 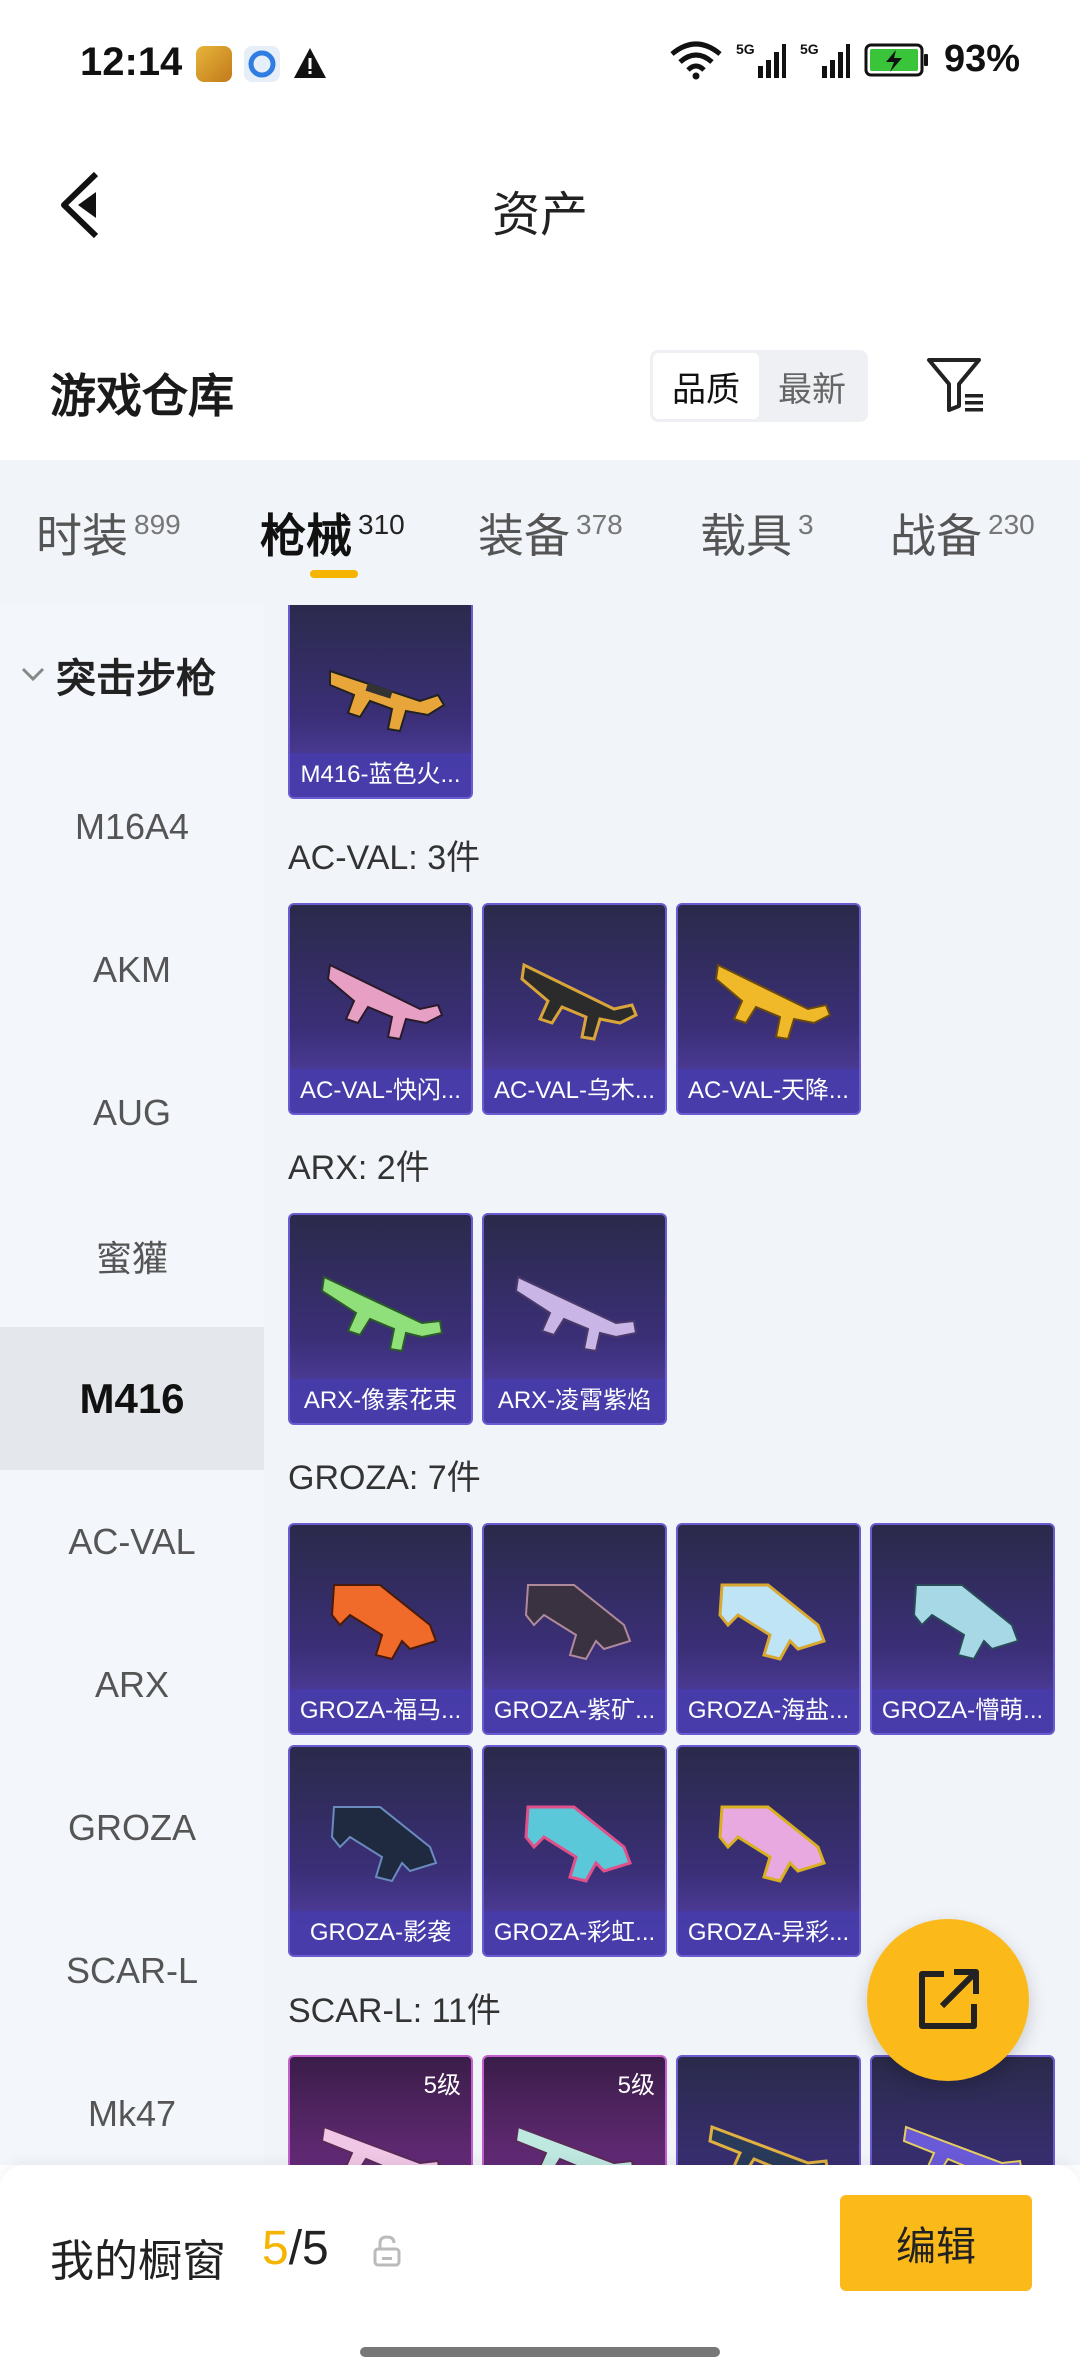 I want to click on showcase-label: 我的橱窗, so click(x=138, y=2261).